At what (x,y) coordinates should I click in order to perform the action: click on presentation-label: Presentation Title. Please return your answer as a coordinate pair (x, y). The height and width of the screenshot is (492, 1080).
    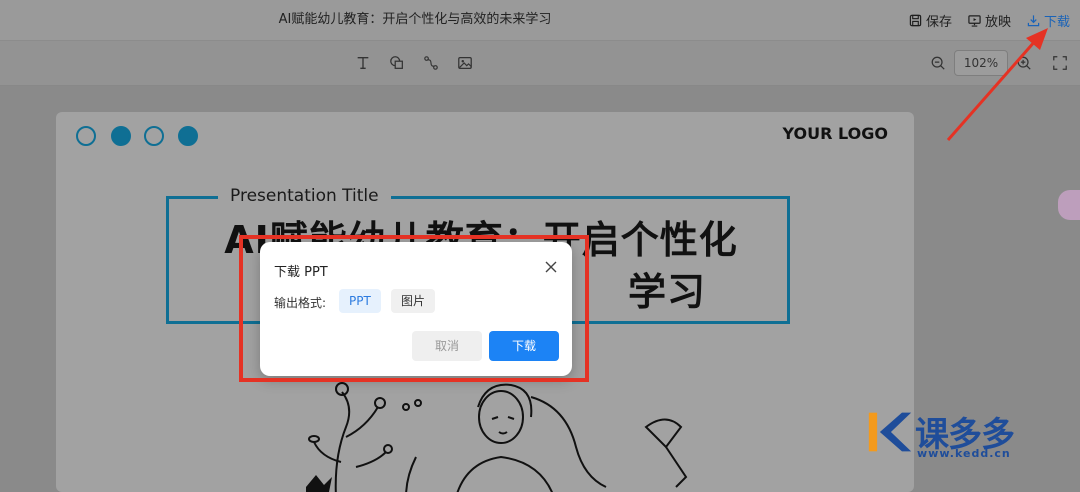
    Looking at the image, I should click on (304, 196).